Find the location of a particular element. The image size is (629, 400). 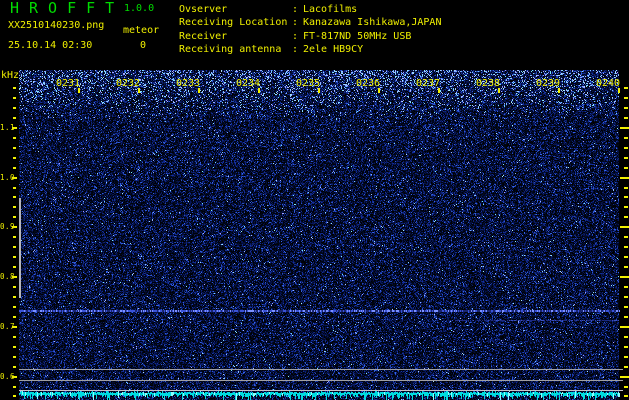

info-value: Lacofilms is located at coordinates (330, 9).